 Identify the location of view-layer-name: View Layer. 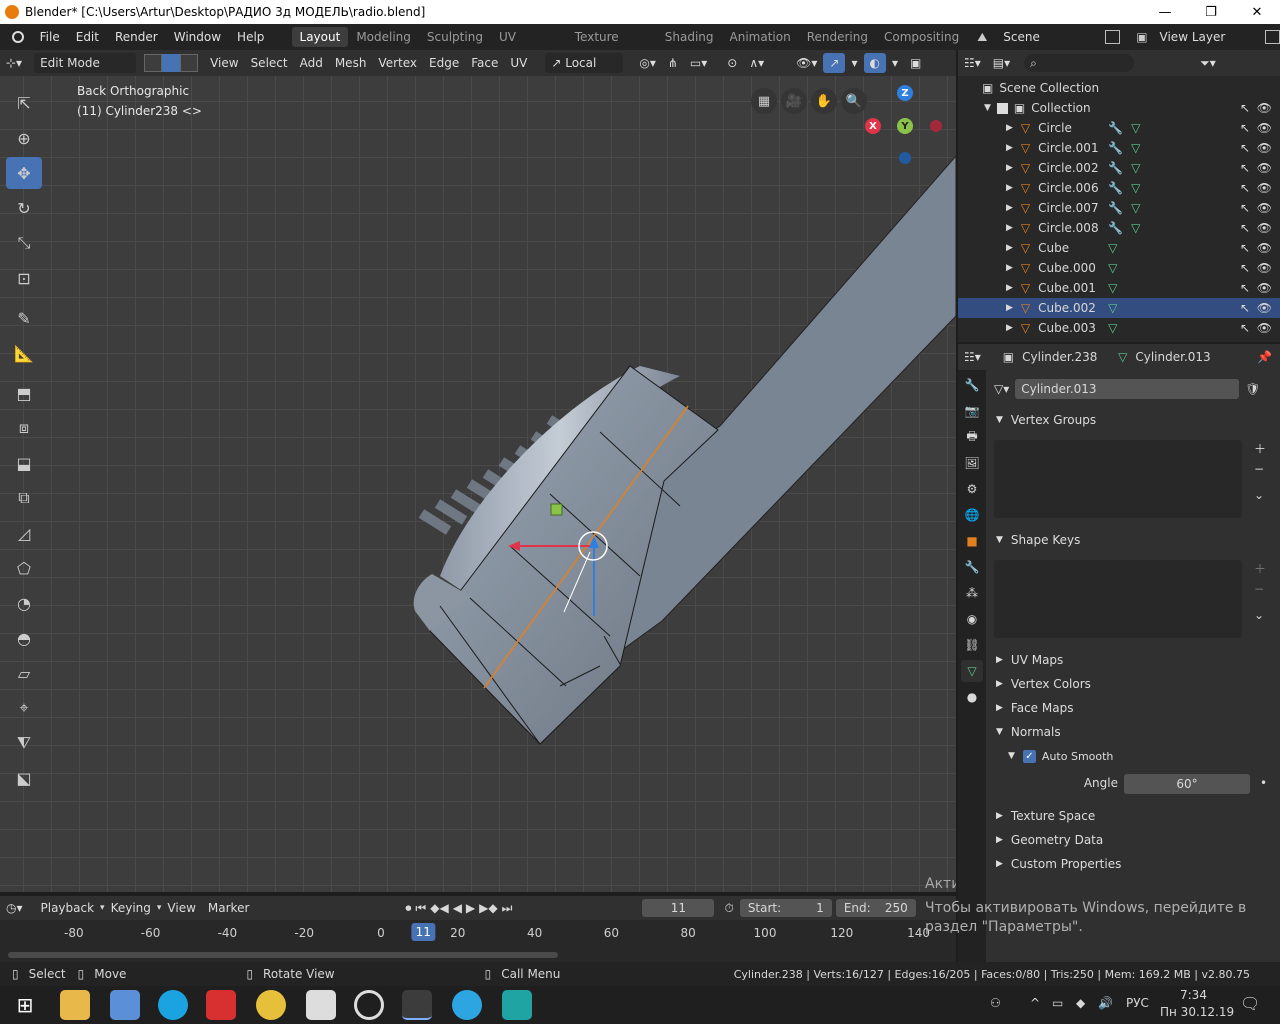
(1212, 37).